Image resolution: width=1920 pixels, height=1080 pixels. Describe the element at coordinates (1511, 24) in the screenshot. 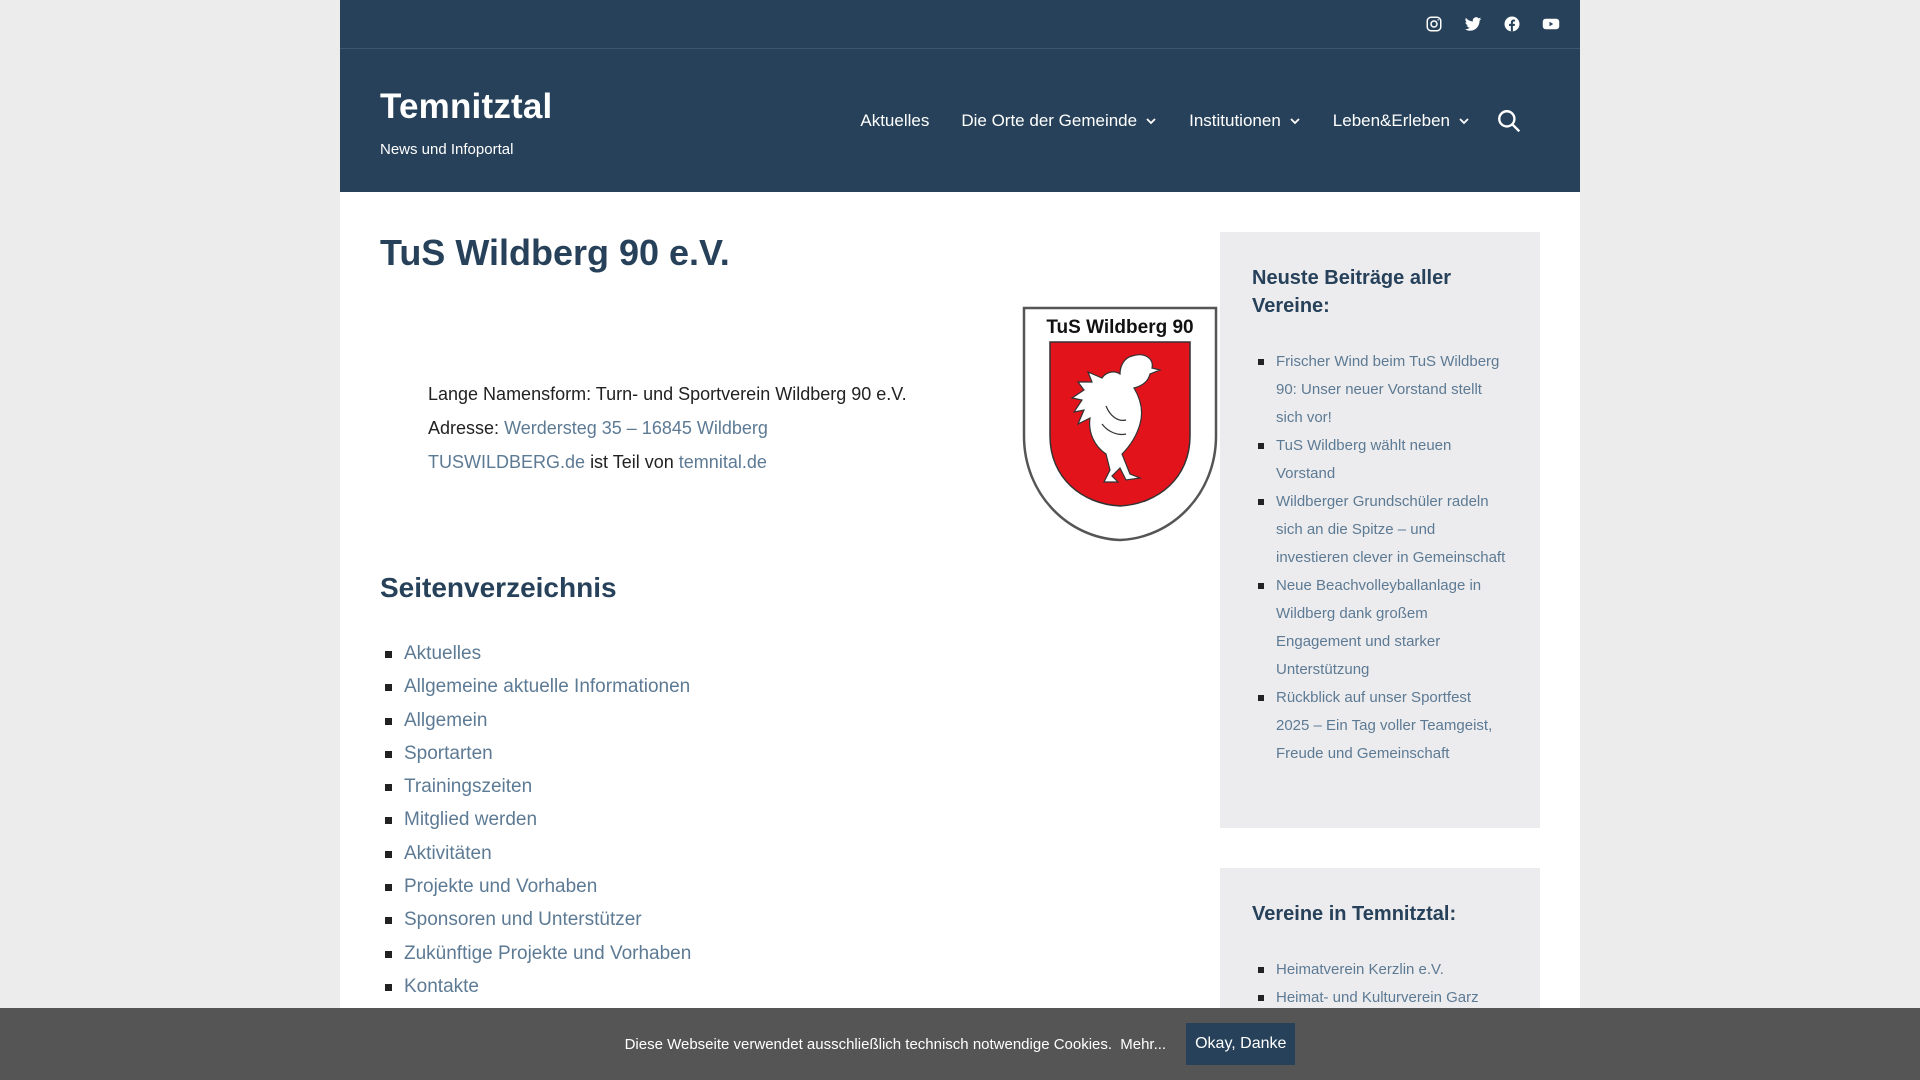

I see `facebook-icon` at that location.